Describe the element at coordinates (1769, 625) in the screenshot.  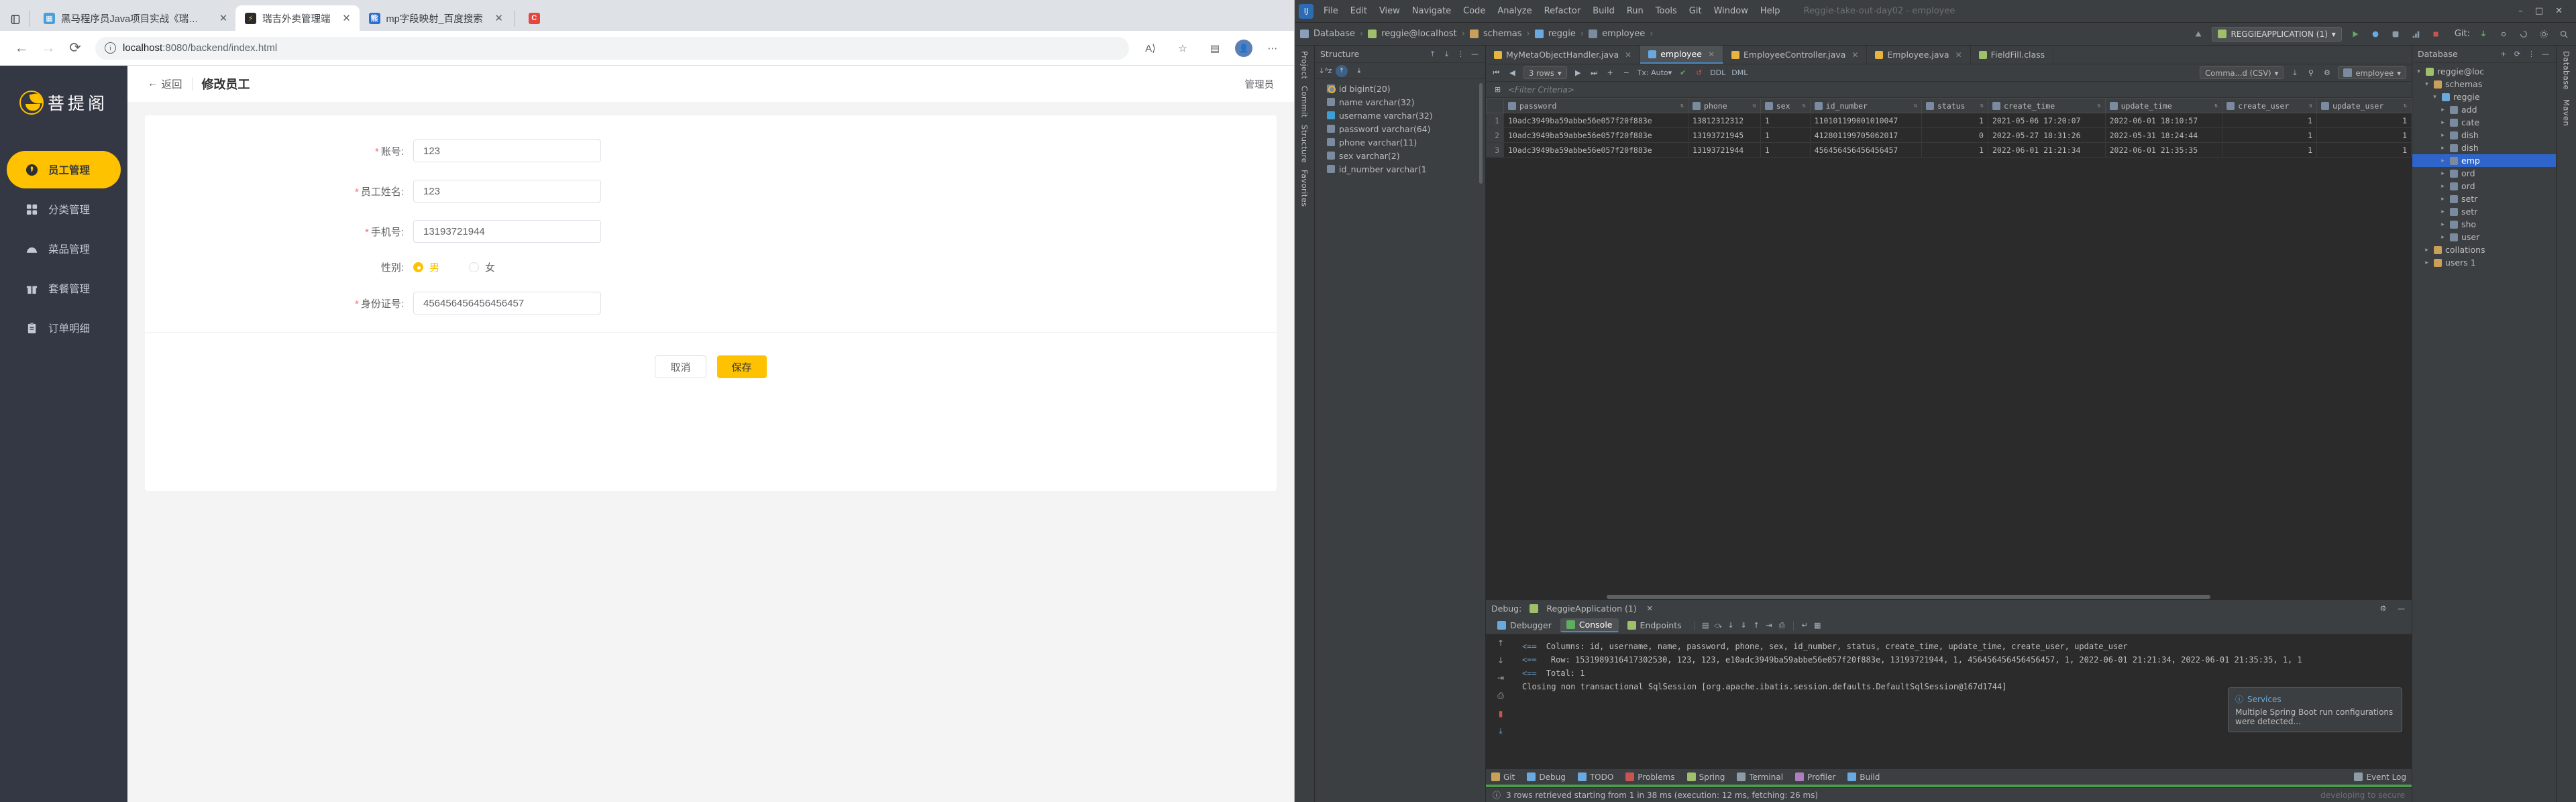
I see `run-to-cursor-icon: ⇥` at that location.